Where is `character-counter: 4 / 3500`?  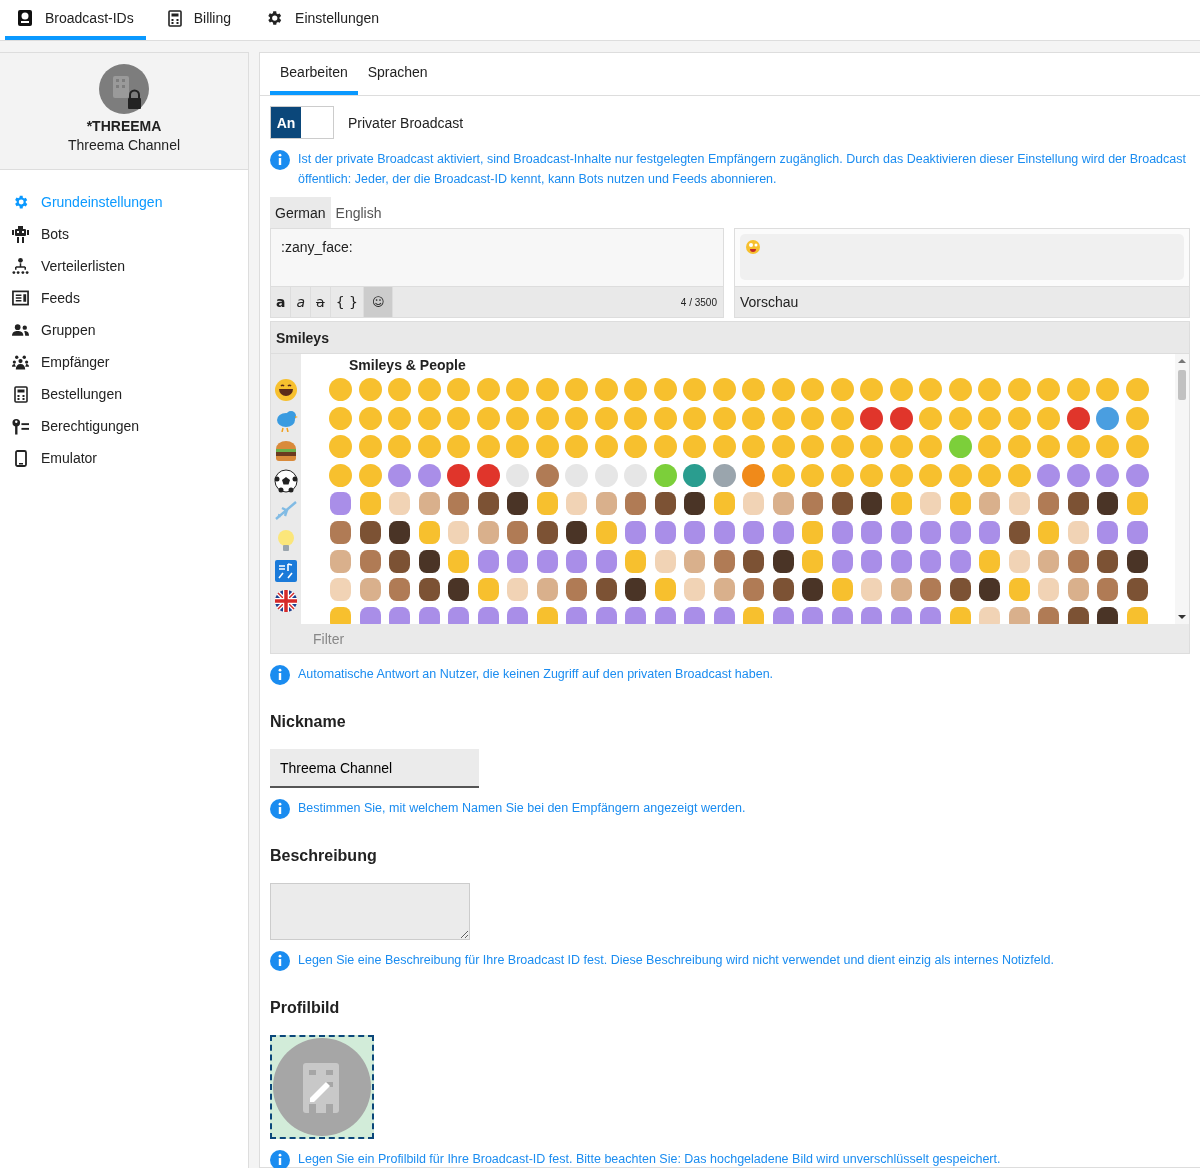
character-counter: 4 / 3500 is located at coordinates (698, 302).